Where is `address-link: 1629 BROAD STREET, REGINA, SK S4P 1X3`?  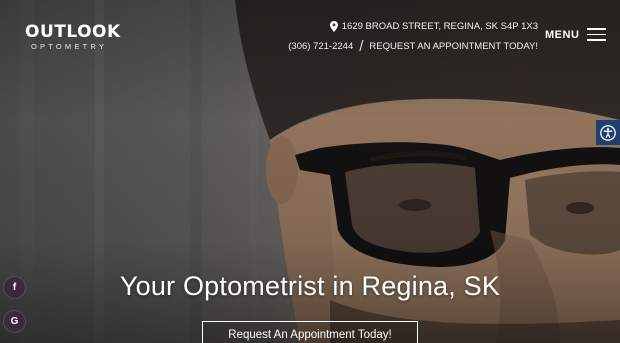
address-link: 1629 BROAD STREET, REGINA, SK S4P 1X3 is located at coordinates (440, 26).